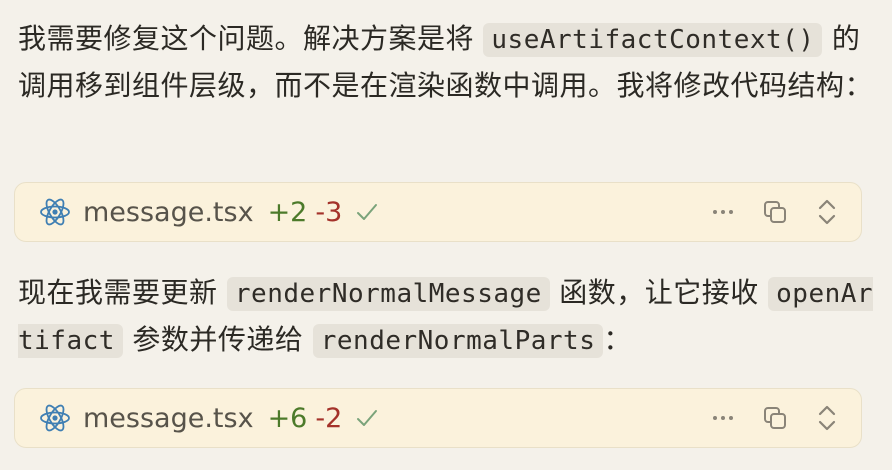 This screenshot has width=892, height=470. What do you see at coordinates (438, 212) in the screenshot?
I see `file-change-card: message.tsx +2 -3` at bounding box center [438, 212].